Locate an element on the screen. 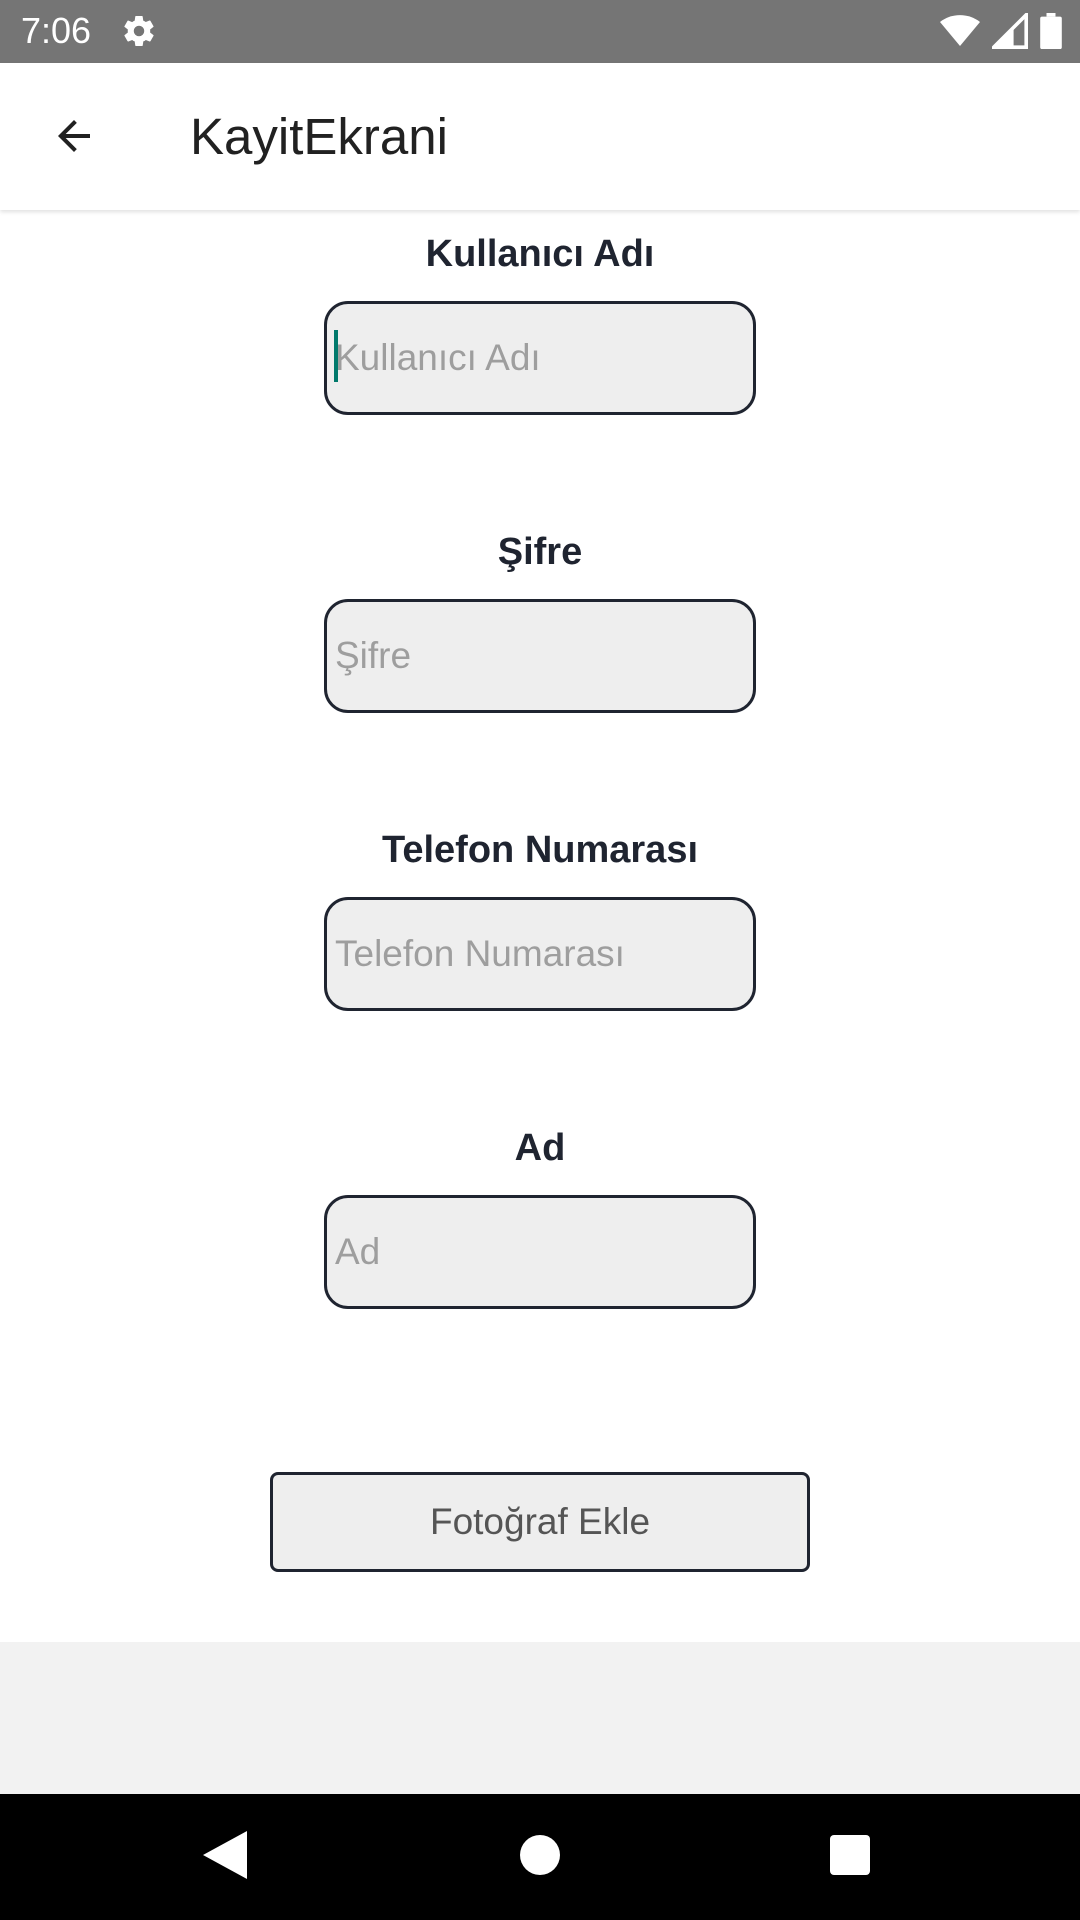 Image resolution: width=1080 pixels, height=1920 pixels. status-bar: 7:06 is located at coordinates (540, 31).